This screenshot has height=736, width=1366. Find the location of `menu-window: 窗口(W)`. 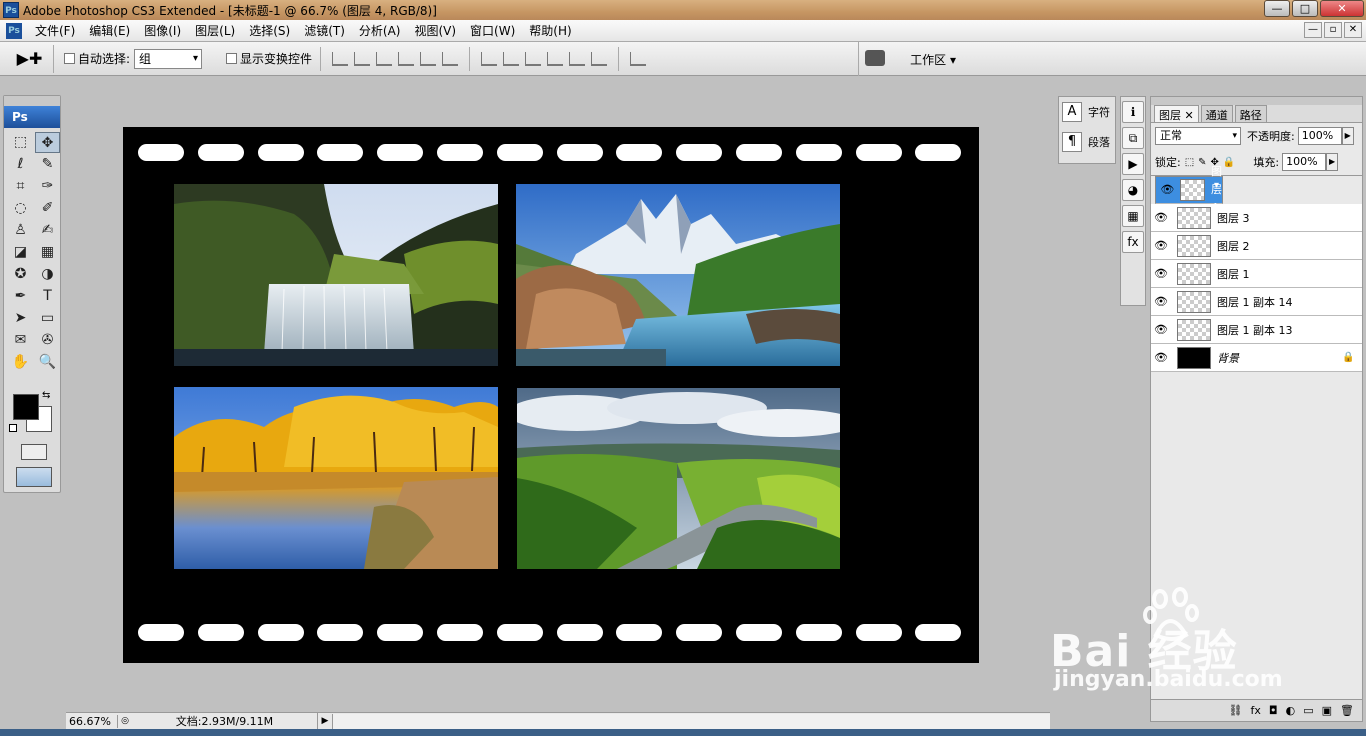

menu-window: 窗口(W) is located at coordinates (492, 30).